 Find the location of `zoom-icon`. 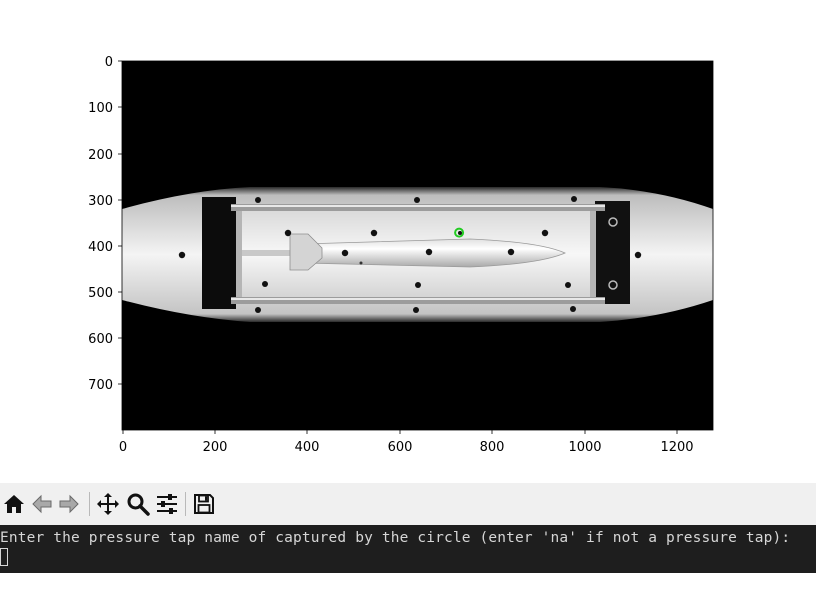

zoom-icon is located at coordinates (138, 504).